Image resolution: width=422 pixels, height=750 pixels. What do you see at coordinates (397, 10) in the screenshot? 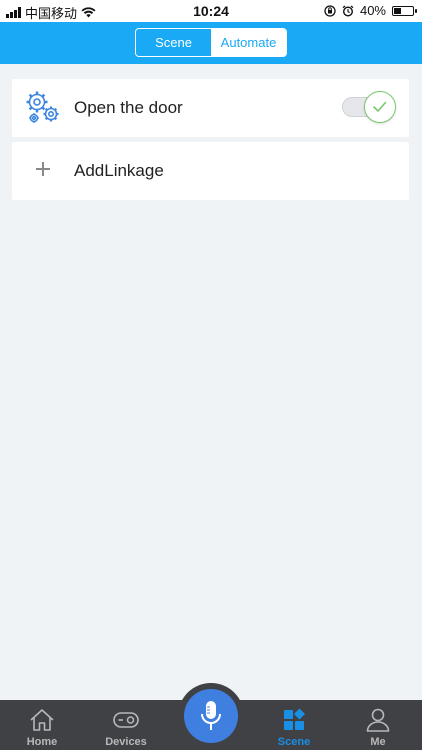
I see `battery-fill` at bounding box center [397, 10].